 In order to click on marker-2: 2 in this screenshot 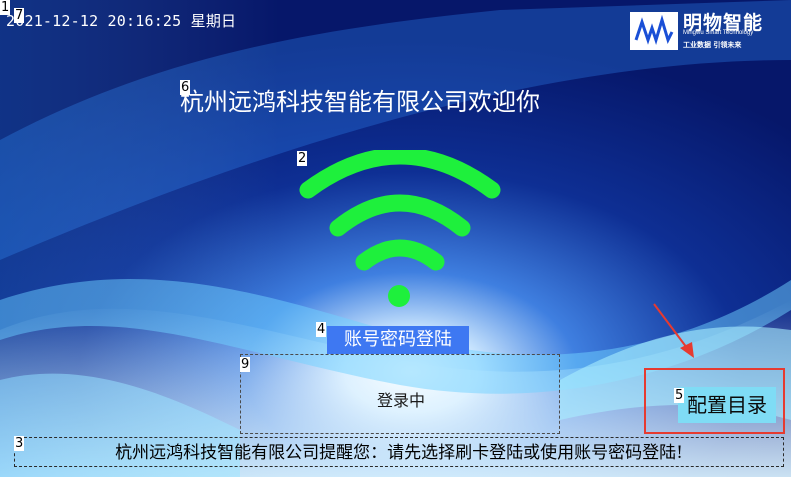, I will do `click(302, 158)`.